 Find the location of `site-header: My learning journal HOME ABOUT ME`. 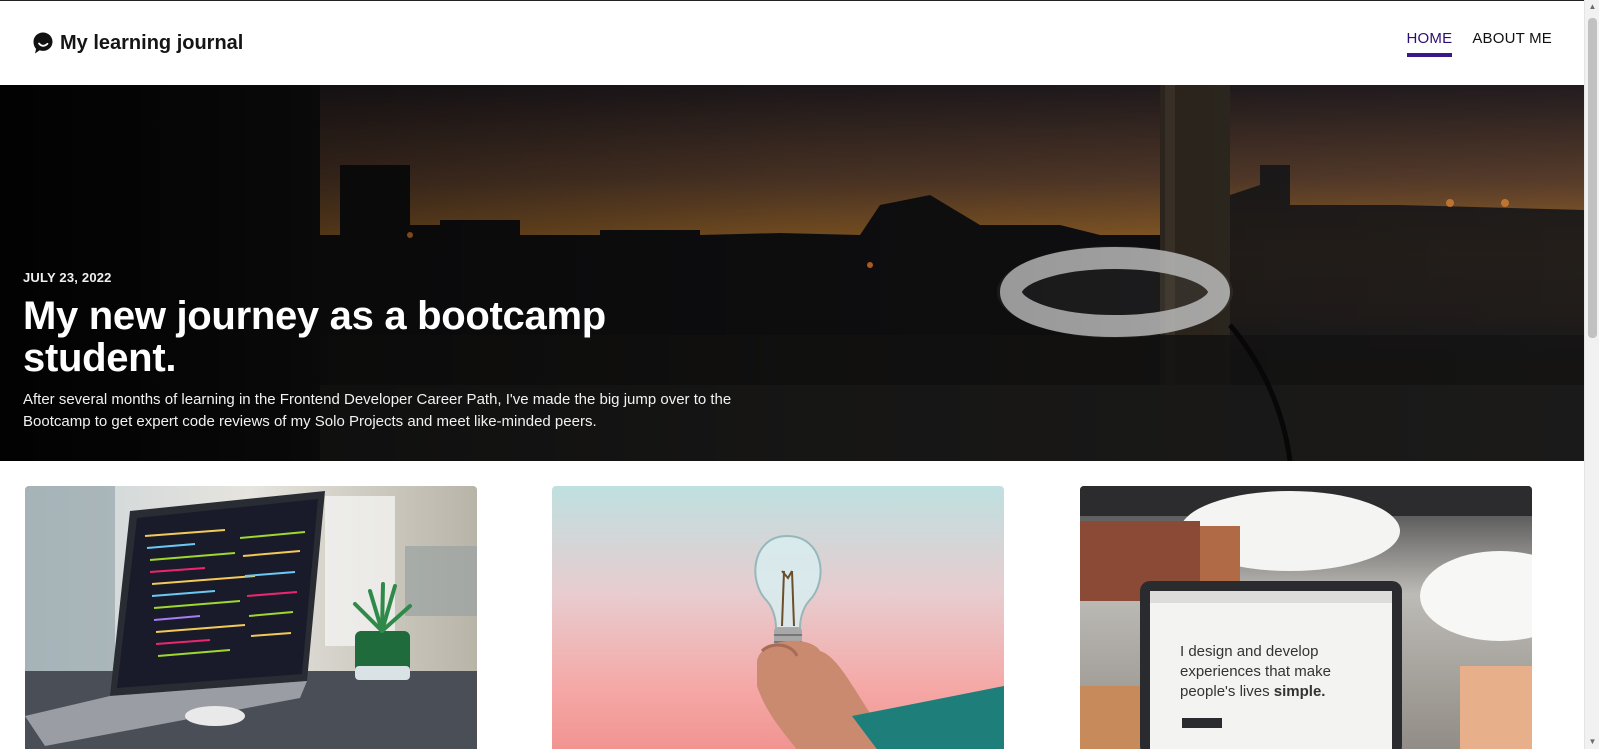

site-header: My learning journal HOME ABOUT ME is located at coordinates (792, 43).